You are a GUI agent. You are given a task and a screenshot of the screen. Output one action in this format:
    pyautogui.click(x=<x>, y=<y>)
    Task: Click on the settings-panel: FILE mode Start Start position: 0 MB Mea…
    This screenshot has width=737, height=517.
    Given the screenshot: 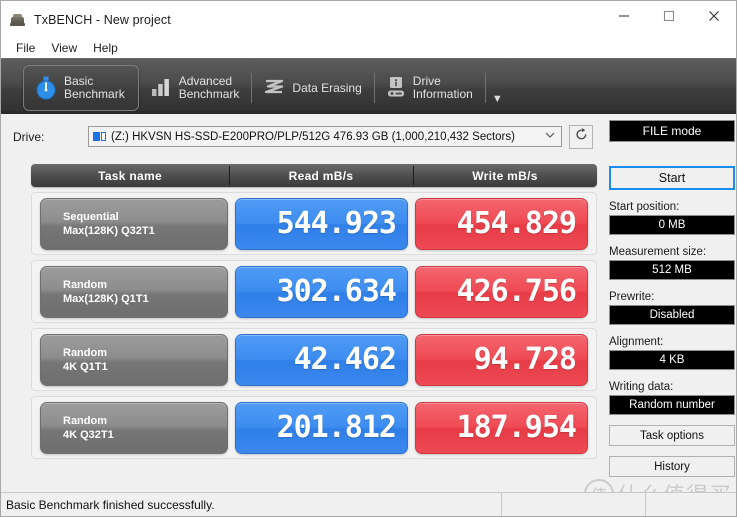 What is the action you would take?
    pyautogui.click(x=671, y=295)
    